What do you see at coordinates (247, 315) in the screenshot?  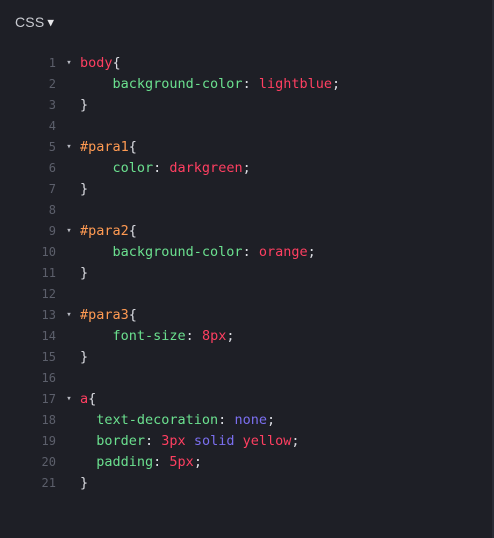 I see `code-line: 13 ▾ #para3{` at bounding box center [247, 315].